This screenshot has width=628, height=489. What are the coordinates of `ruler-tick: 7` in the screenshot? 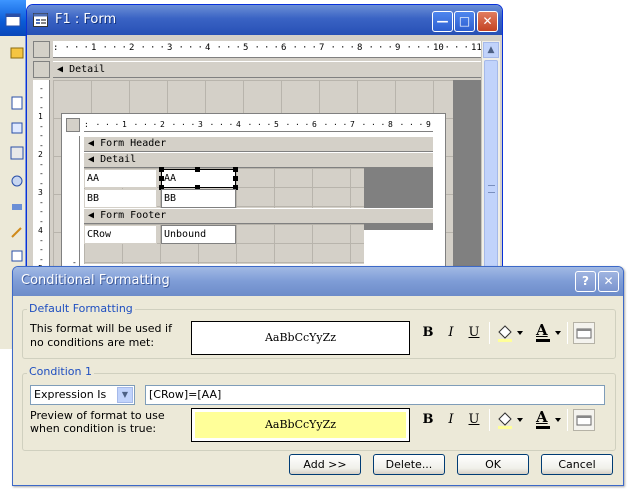 It's located at (352, 124).